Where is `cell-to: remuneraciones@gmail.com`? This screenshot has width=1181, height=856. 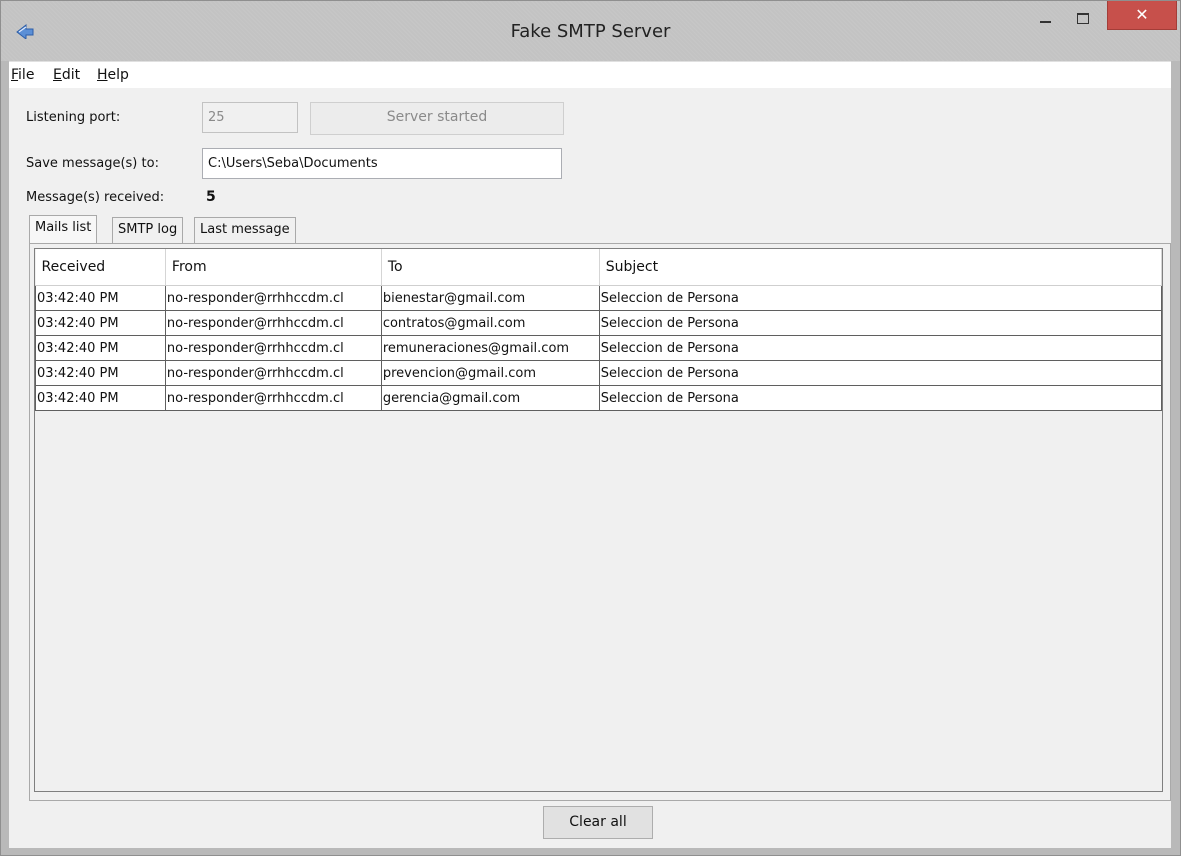
cell-to: remuneraciones@gmail.com is located at coordinates (490, 348).